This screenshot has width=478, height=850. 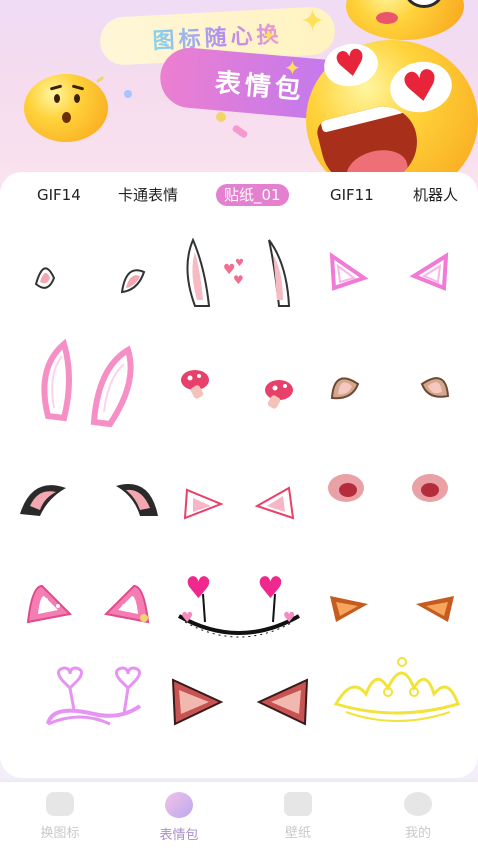 I want to click on nav-item-mine: 我的, so click(x=418, y=816).